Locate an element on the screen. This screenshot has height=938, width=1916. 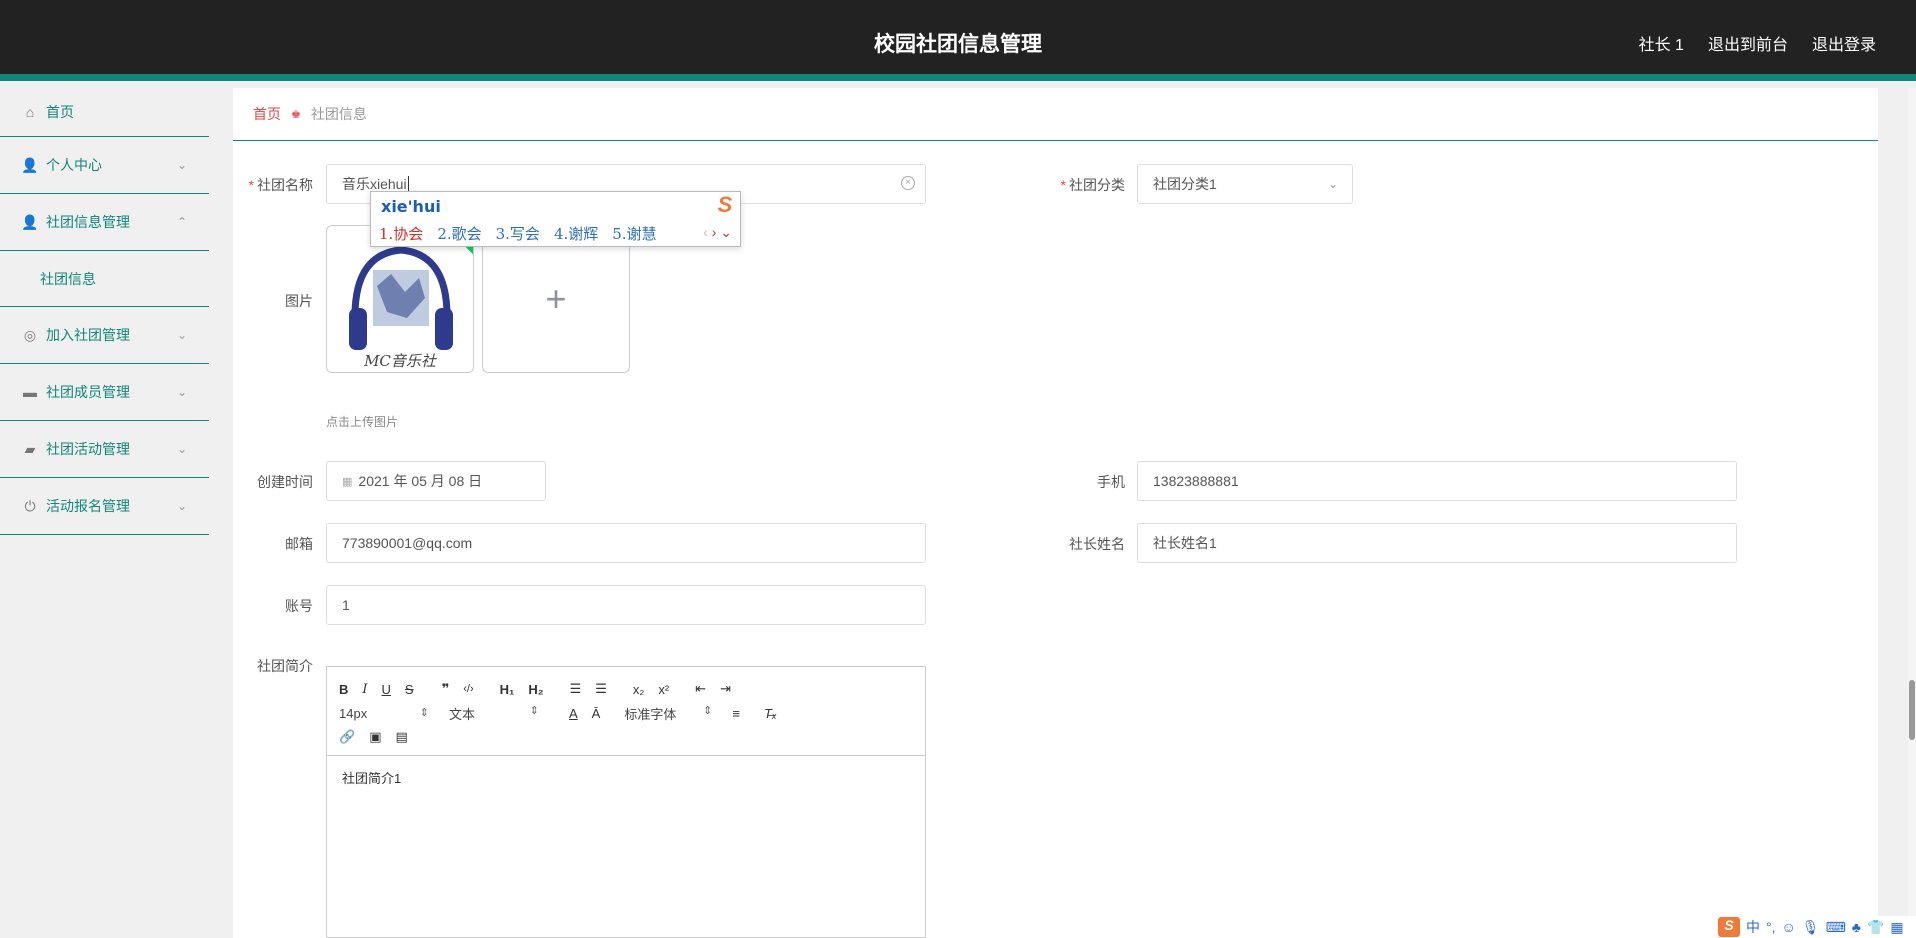
heading2-icon: H₂ is located at coordinates (535, 689).